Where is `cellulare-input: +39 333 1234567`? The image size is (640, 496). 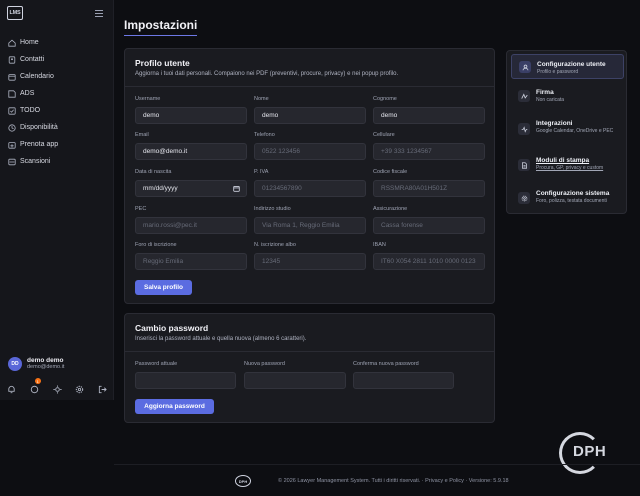 cellulare-input: +39 333 1234567 is located at coordinates (429, 151).